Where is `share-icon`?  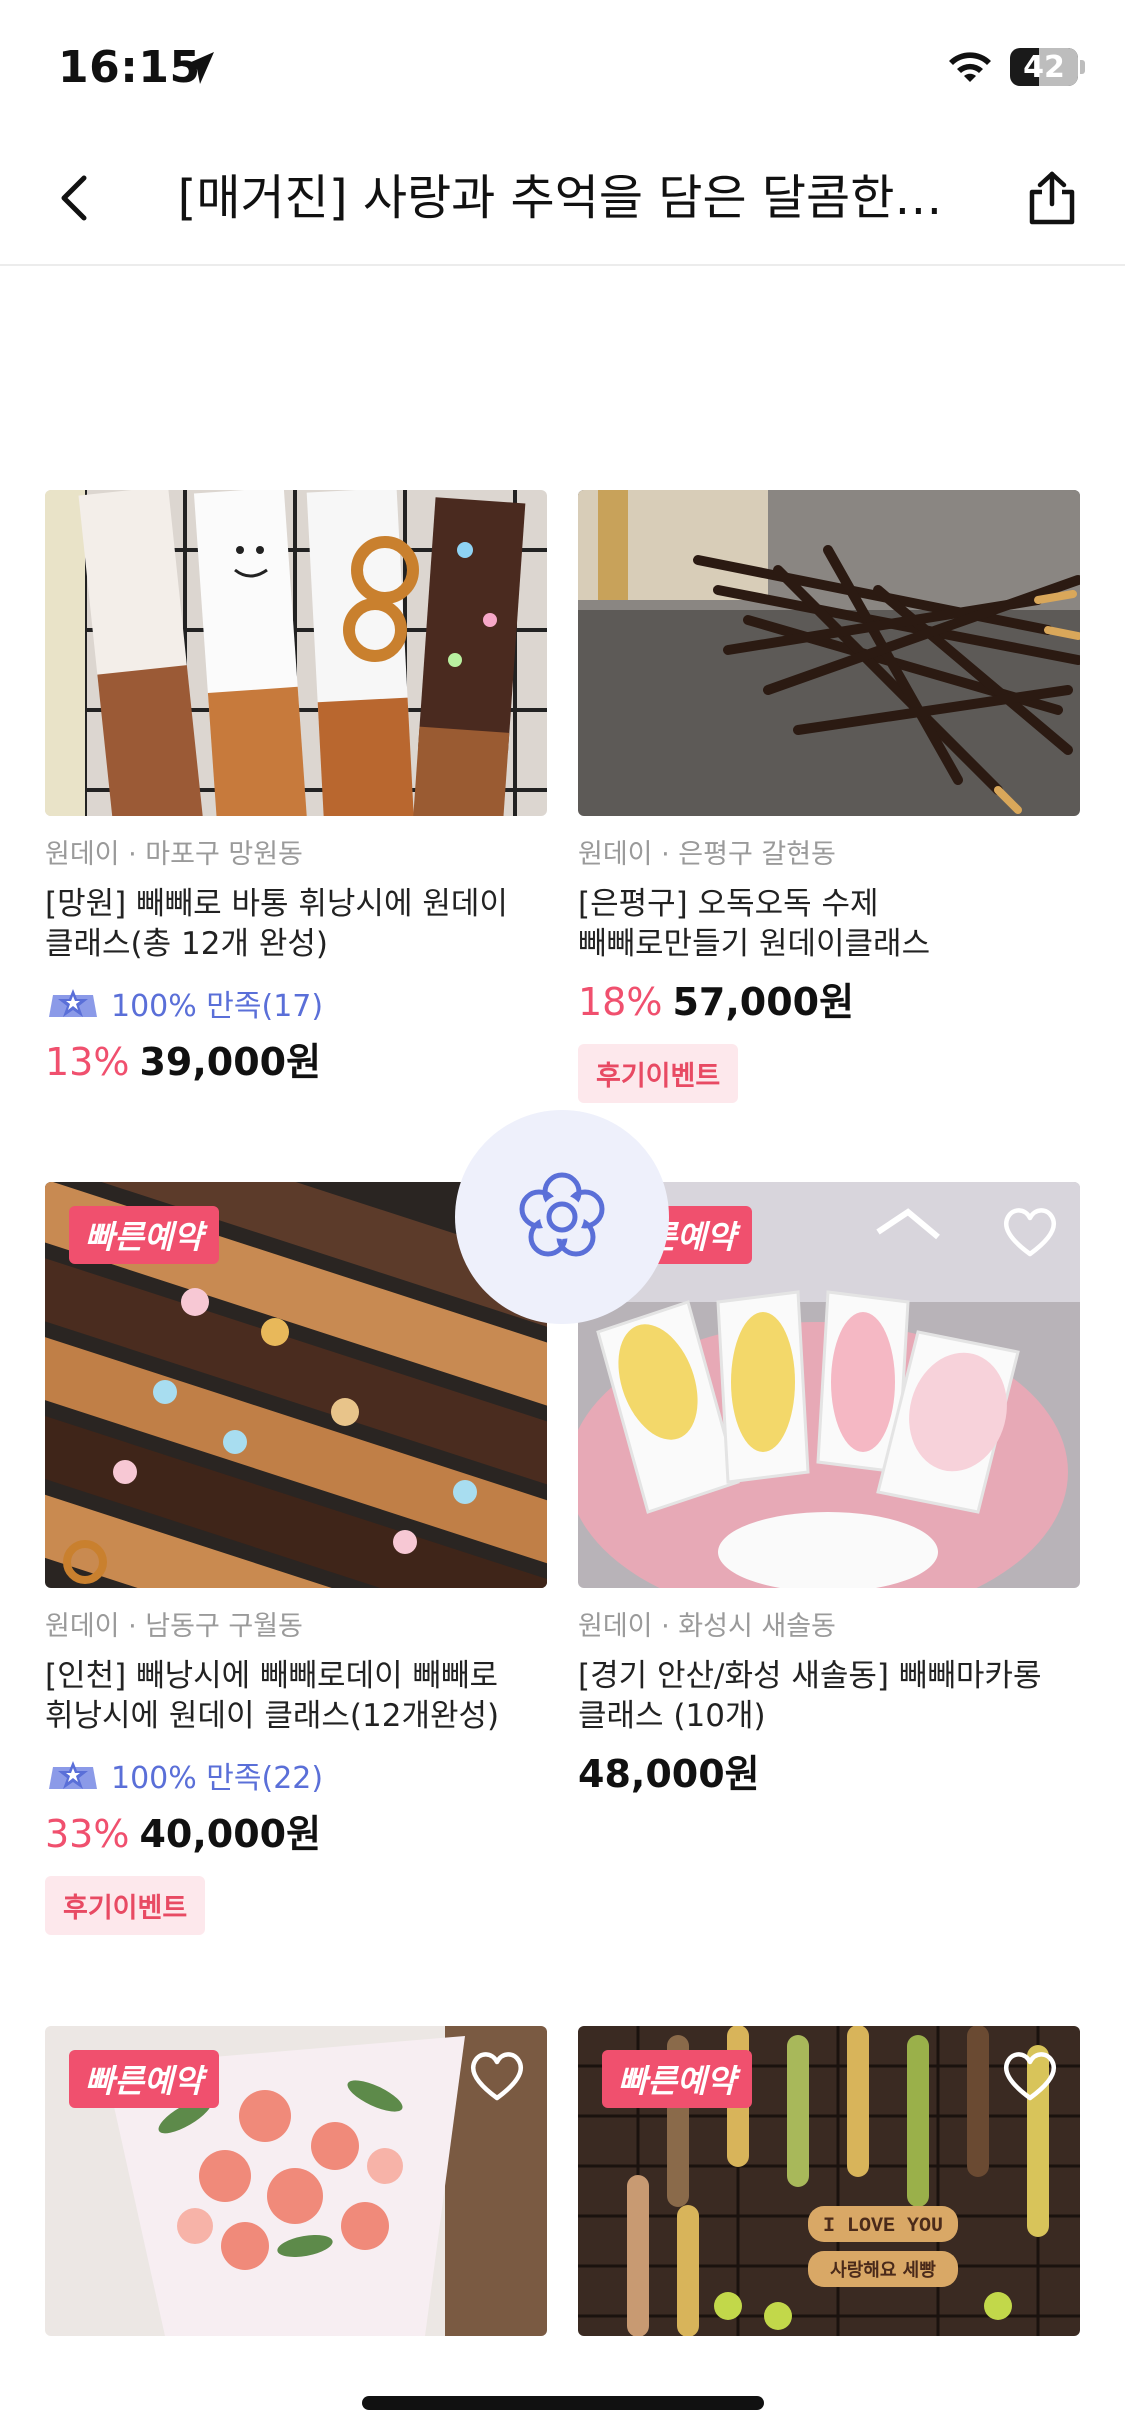
share-icon is located at coordinates (1052, 198).